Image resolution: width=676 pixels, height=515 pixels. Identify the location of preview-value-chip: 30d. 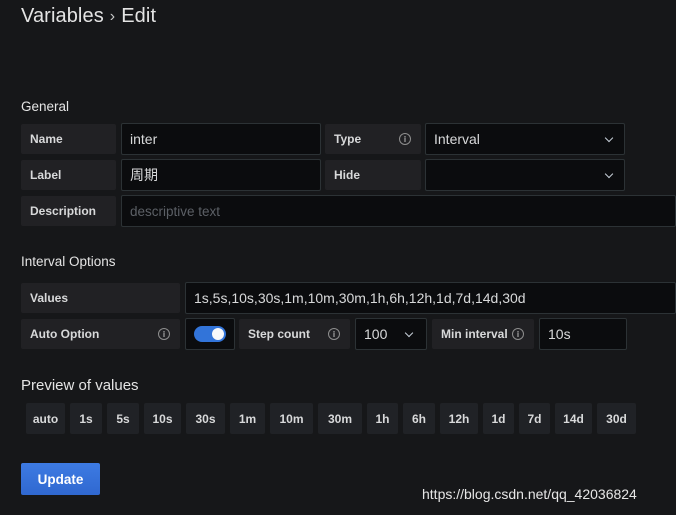
(616, 418).